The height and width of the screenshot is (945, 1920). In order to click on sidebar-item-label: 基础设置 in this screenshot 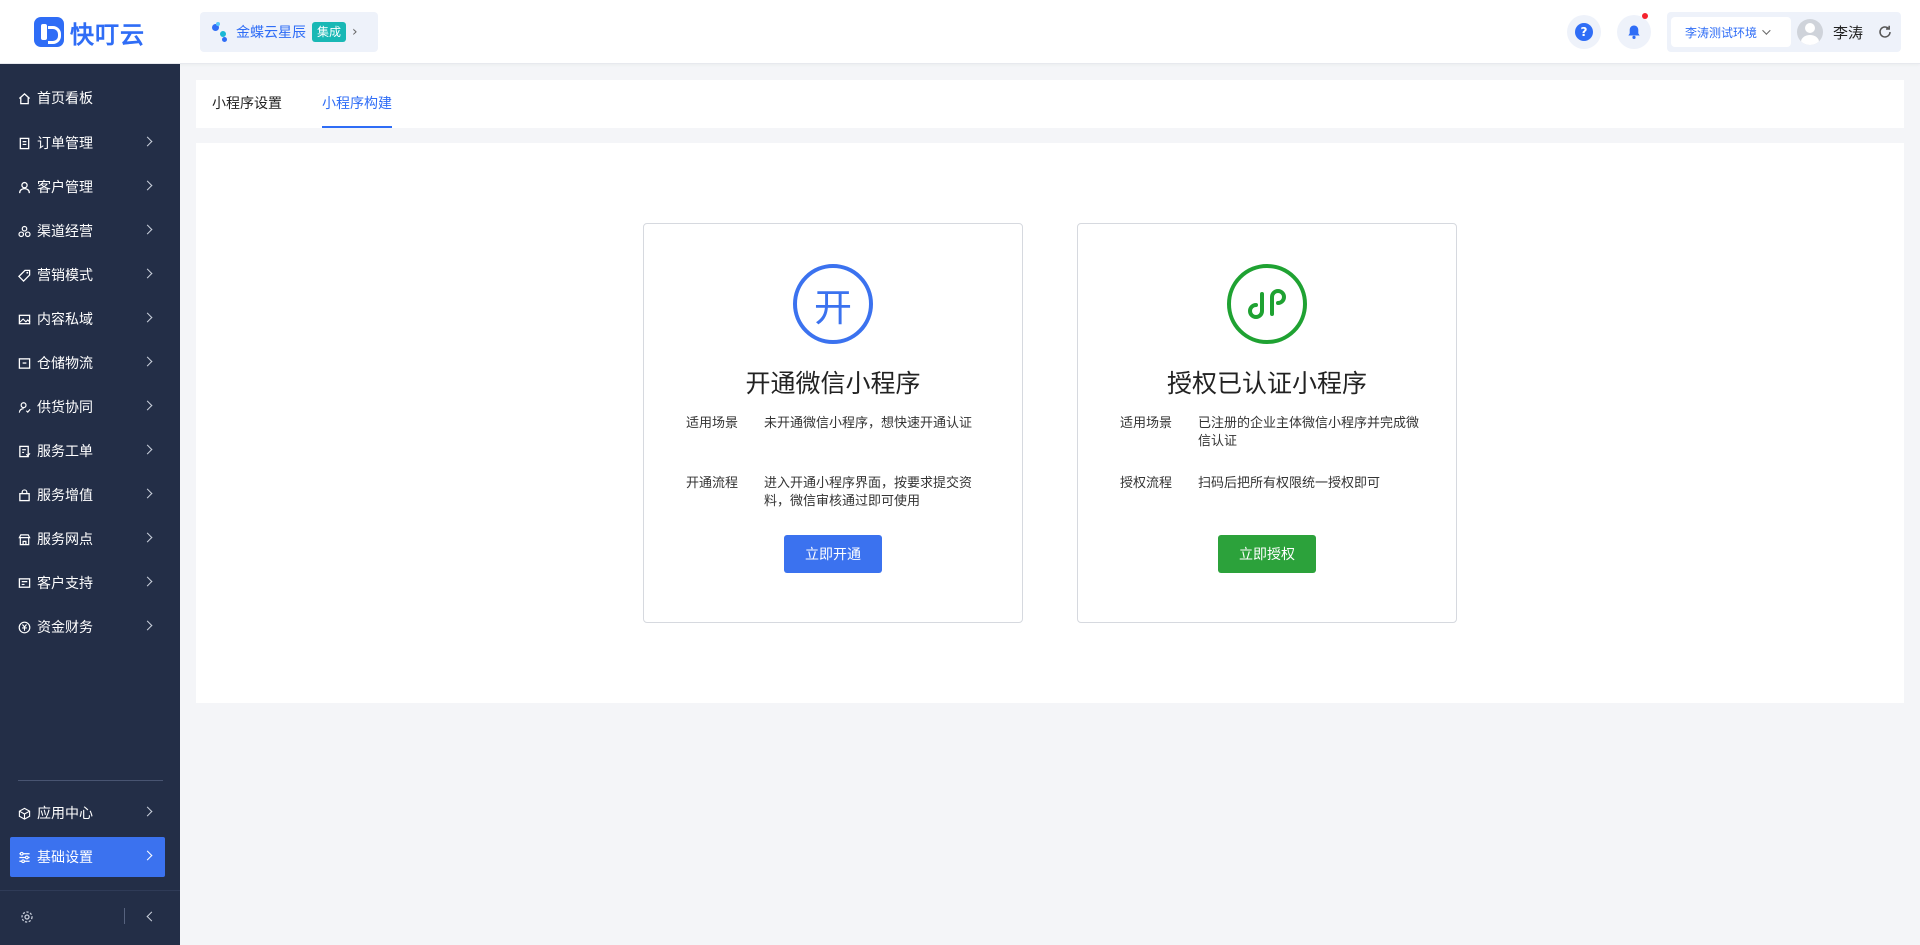, I will do `click(65, 858)`.